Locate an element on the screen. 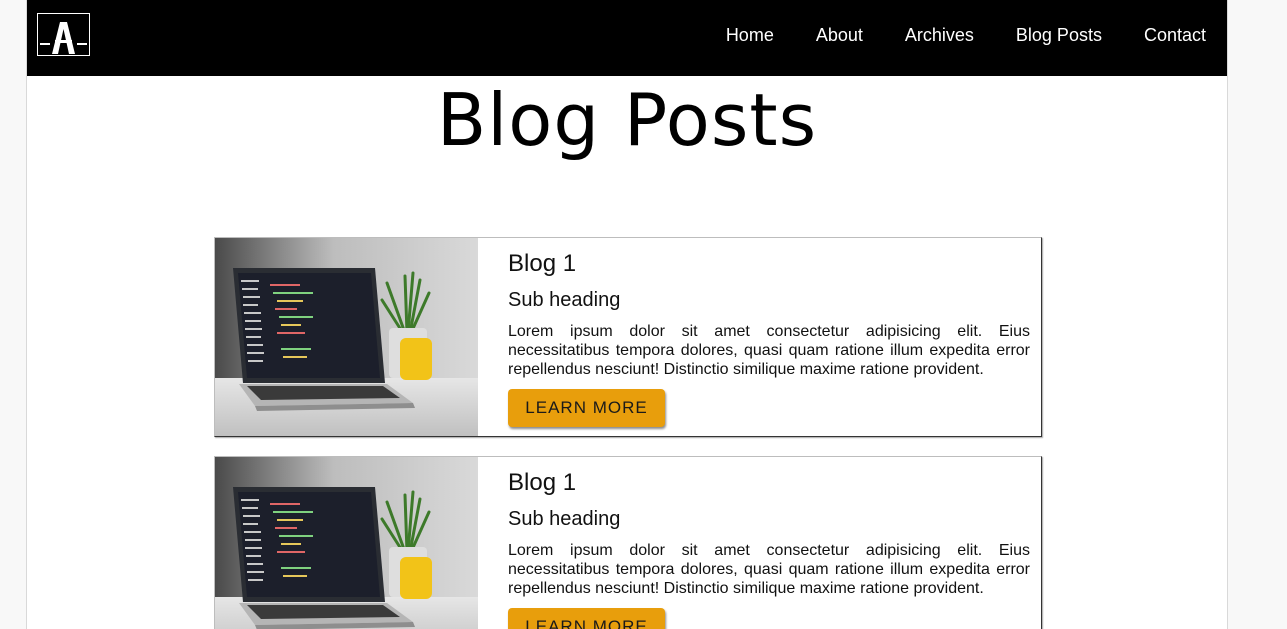 This screenshot has width=1287, height=629. nav-link-about: About is located at coordinates (839, 35).